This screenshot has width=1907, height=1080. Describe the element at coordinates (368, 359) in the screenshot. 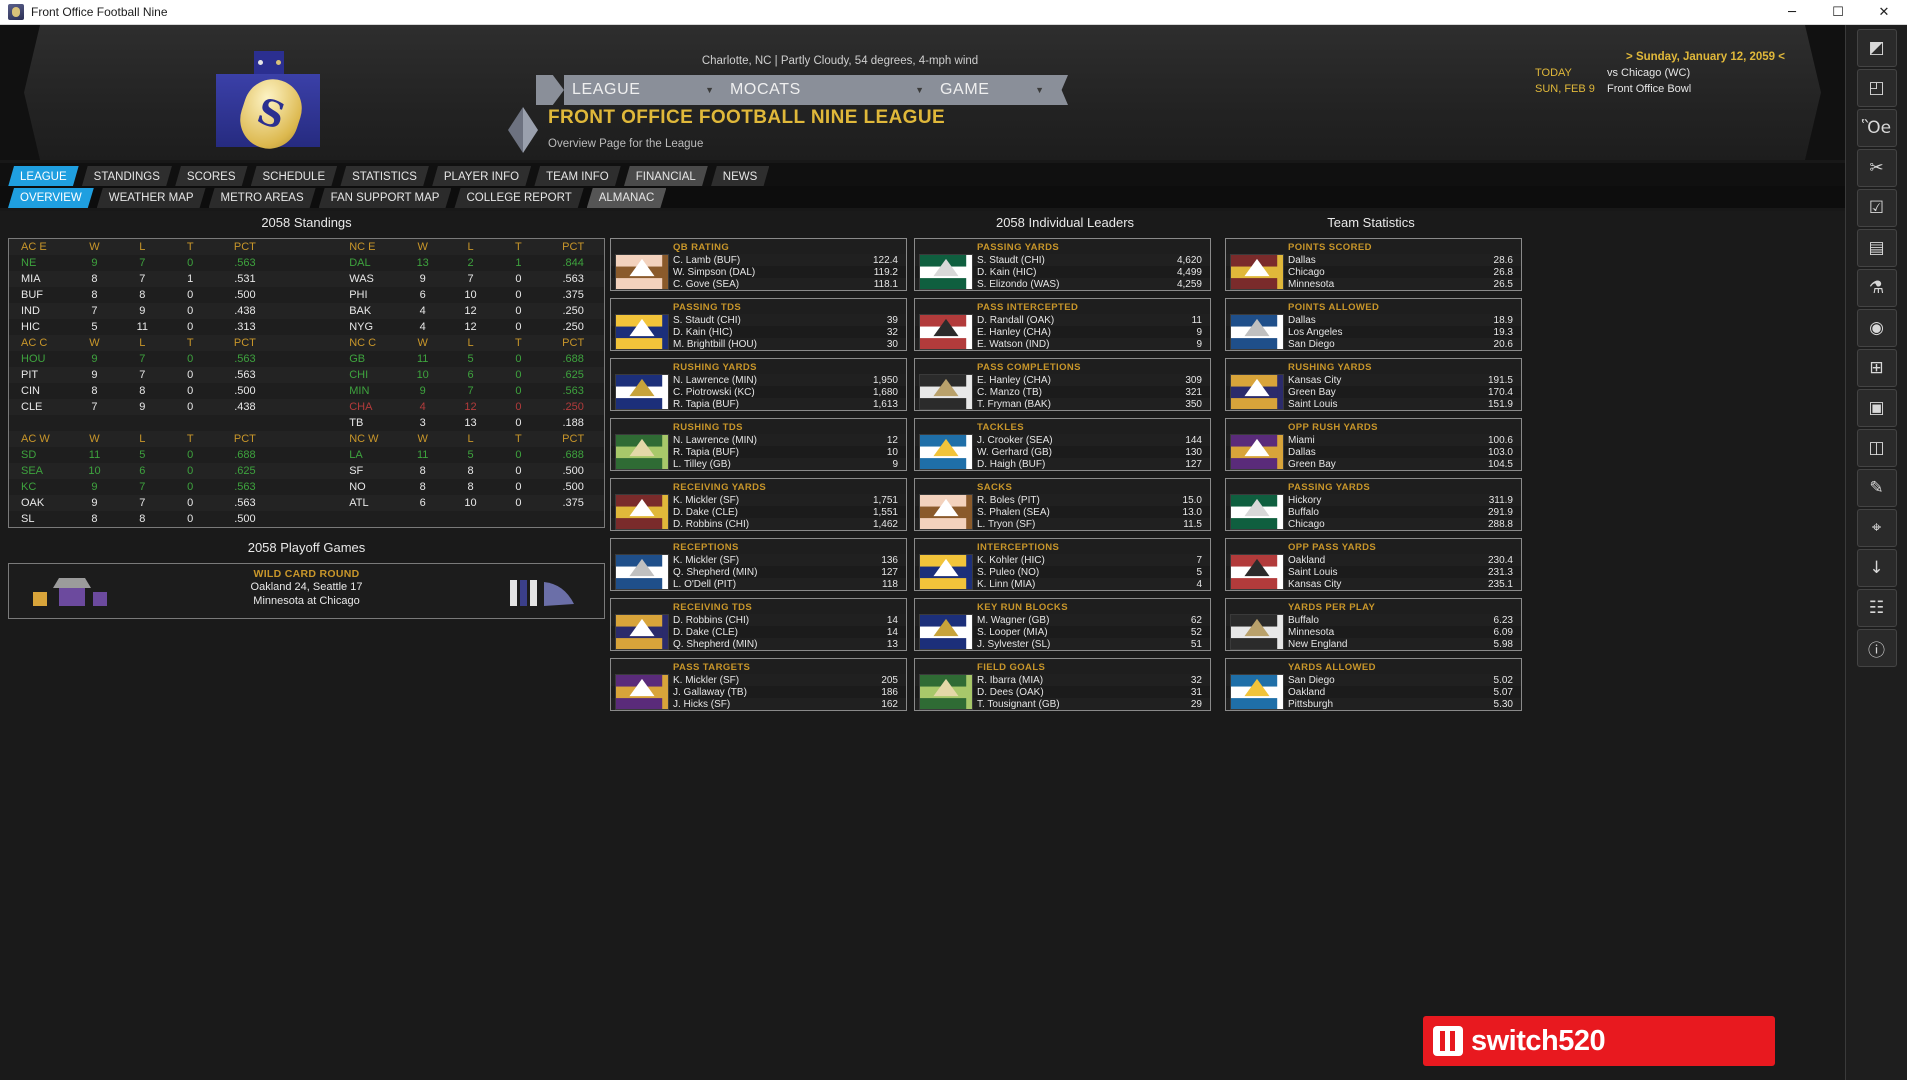

I see `team-abbrev: GB` at that location.